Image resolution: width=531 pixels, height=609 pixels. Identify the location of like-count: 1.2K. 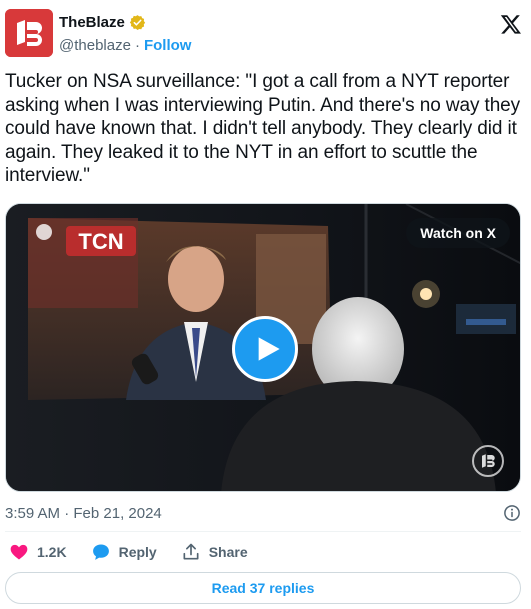
(52, 552).